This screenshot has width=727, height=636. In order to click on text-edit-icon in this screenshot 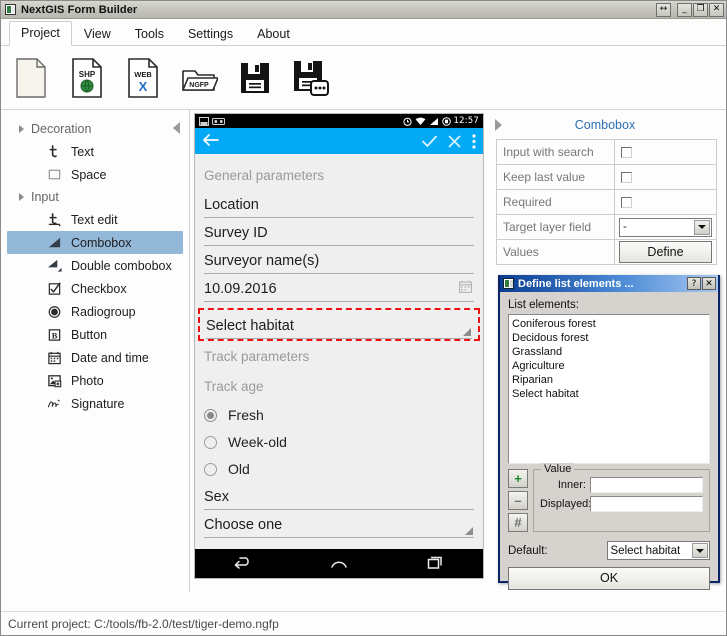, I will do `click(54, 220)`.